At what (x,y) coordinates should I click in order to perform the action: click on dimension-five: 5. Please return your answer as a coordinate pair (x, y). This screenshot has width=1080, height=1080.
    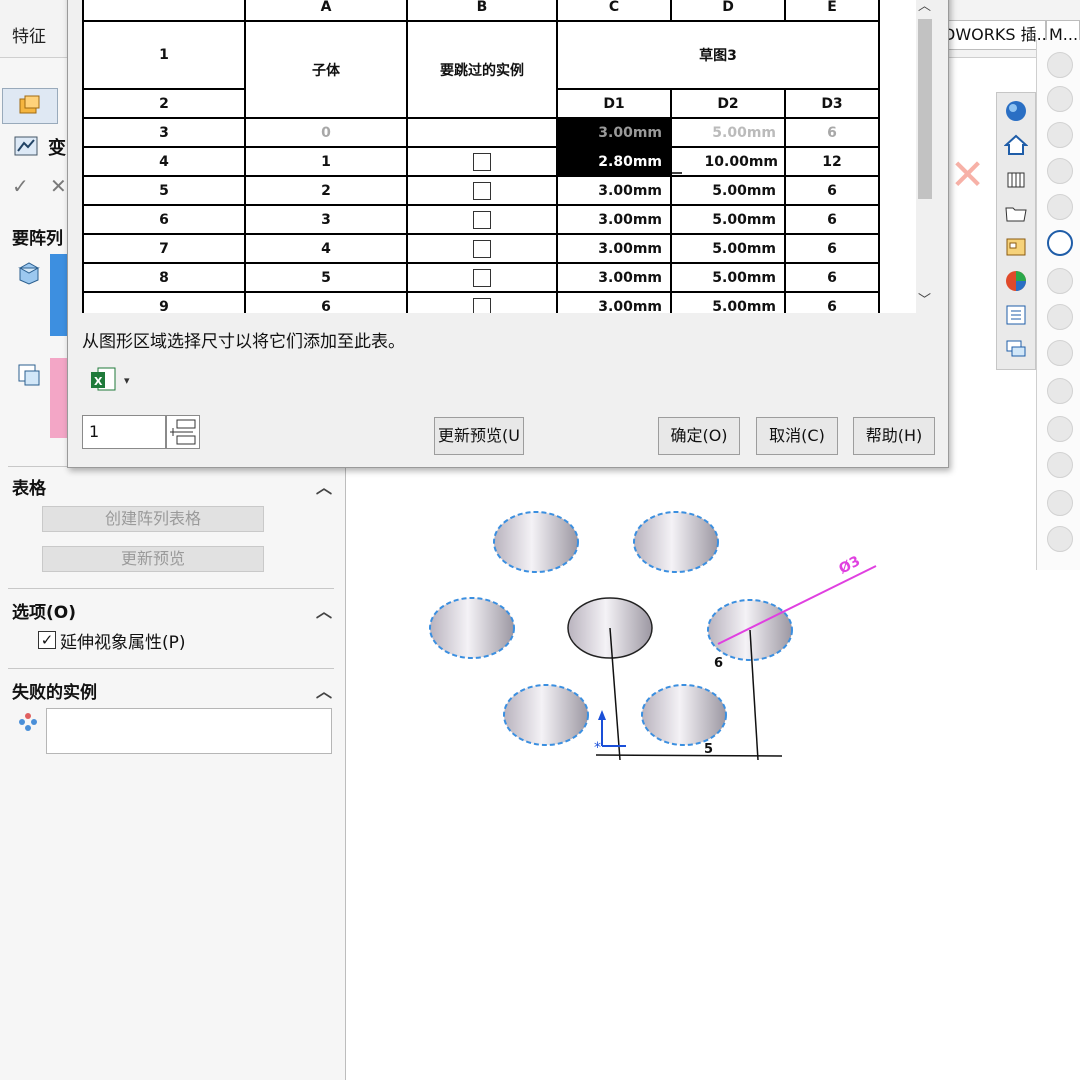
    Looking at the image, I should click on (708, 749).